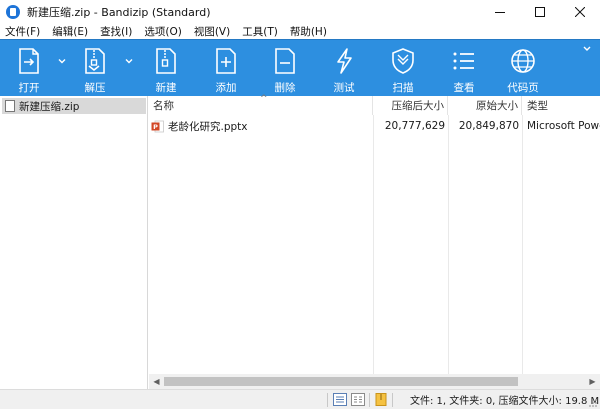  What do you see at coordinates (163, 106) in the screenshot?
I see `column-name-label: 名称` at bounding box center [163, 106].